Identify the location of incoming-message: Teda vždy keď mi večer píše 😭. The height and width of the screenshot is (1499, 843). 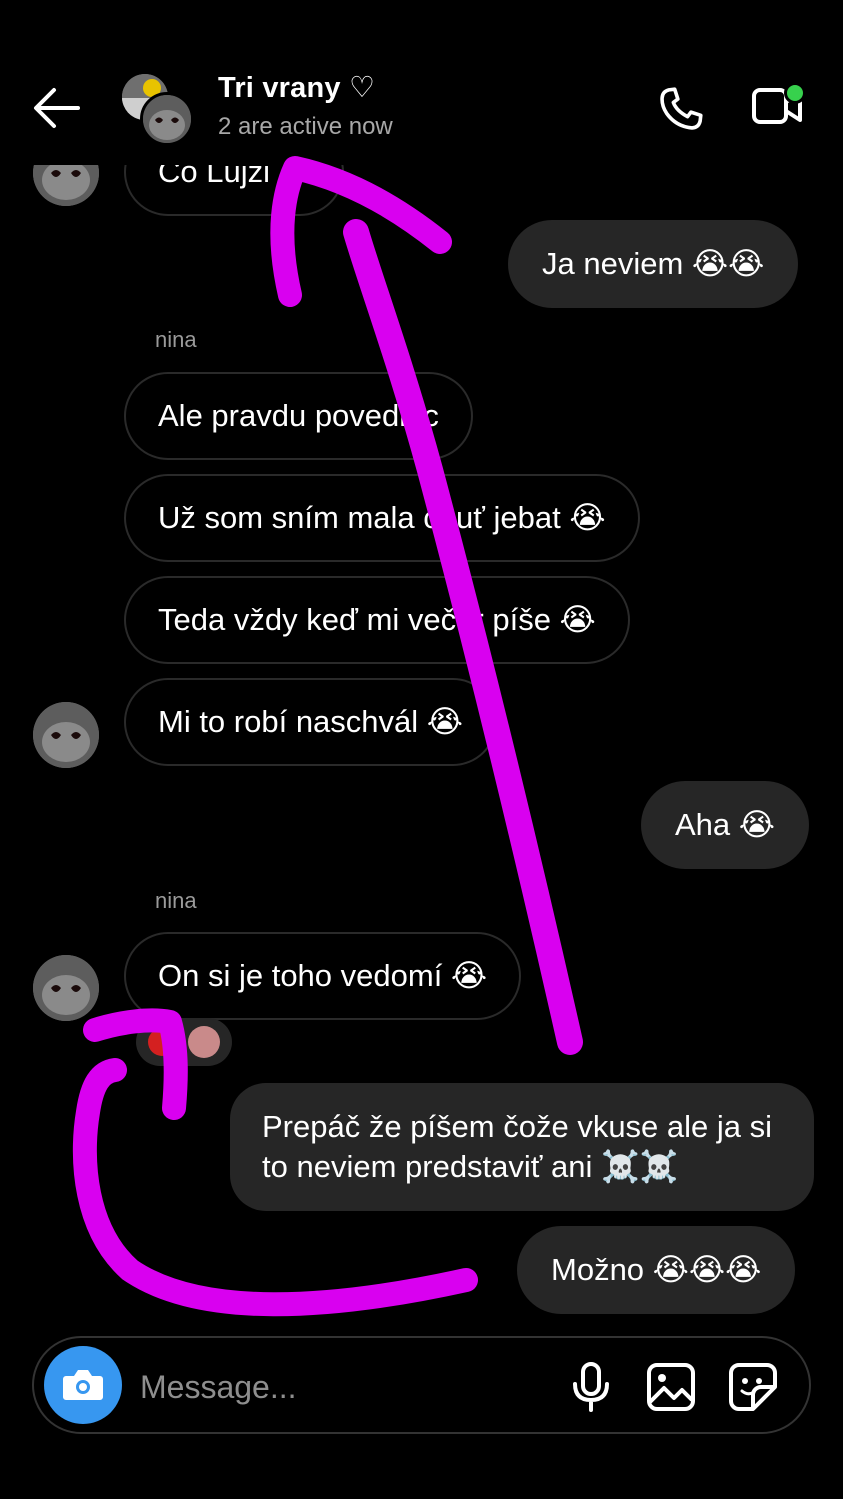
(377, 620).